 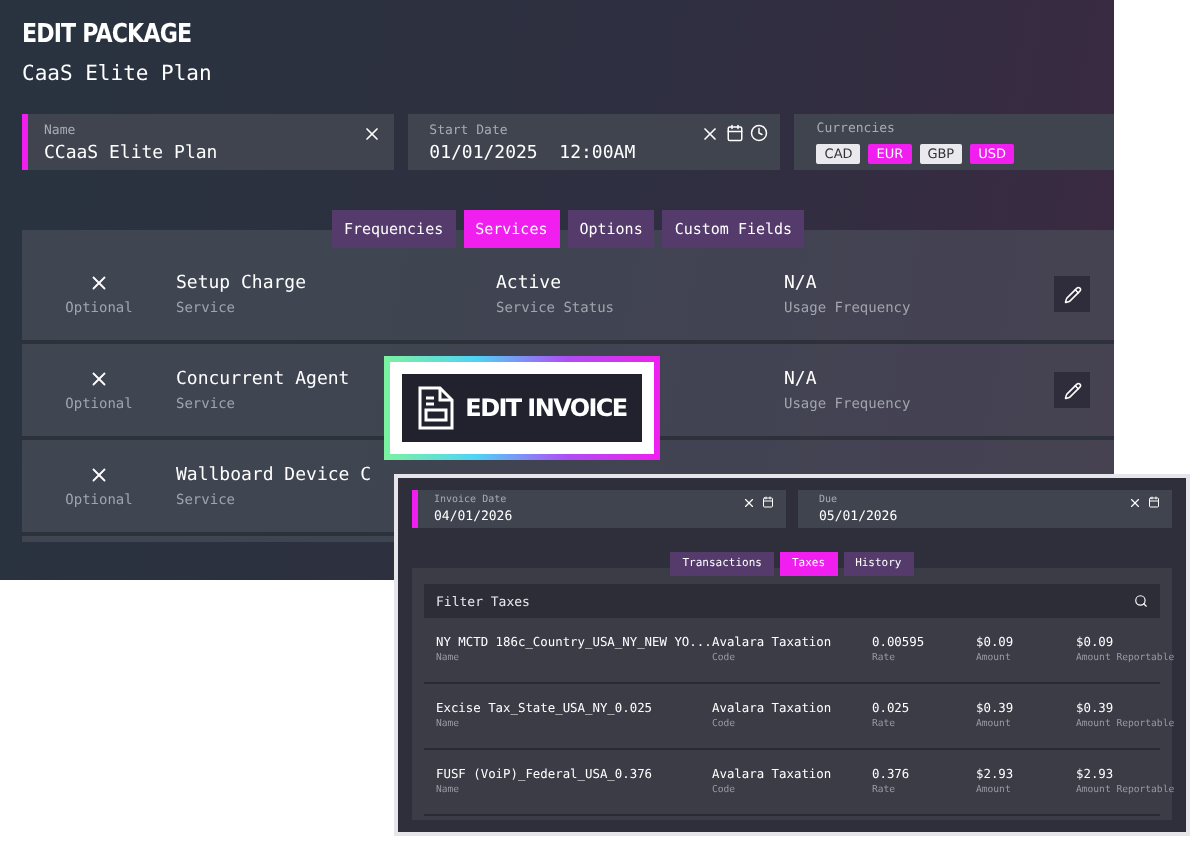 What do you see at coordinates (263, 379) in the screenshot?
I see `service-name: Concurrent Agent` at bounding box center [263, 379].